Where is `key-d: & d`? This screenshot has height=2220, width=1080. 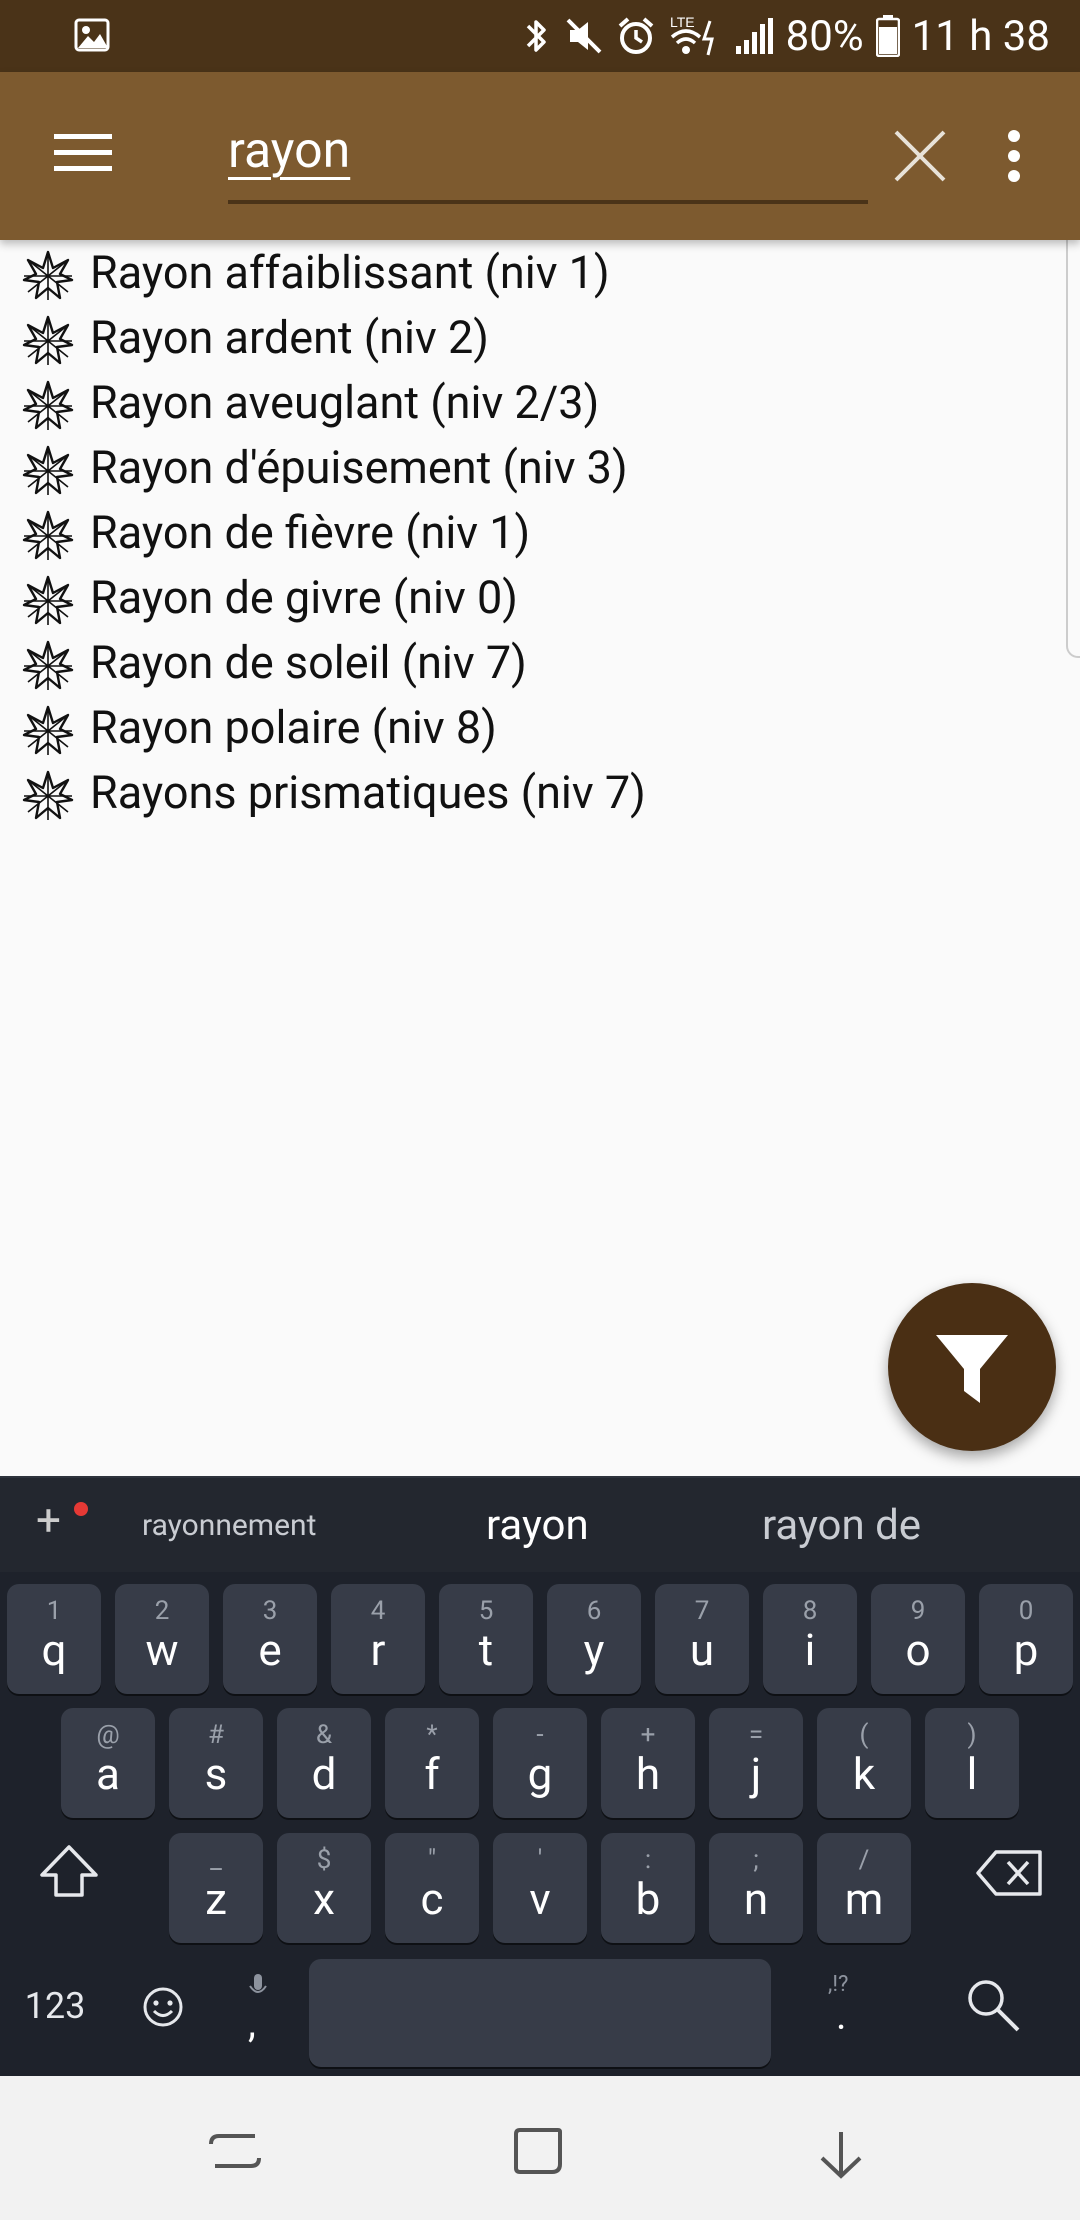
key-d: & d is located at coordinates (324, 1763).